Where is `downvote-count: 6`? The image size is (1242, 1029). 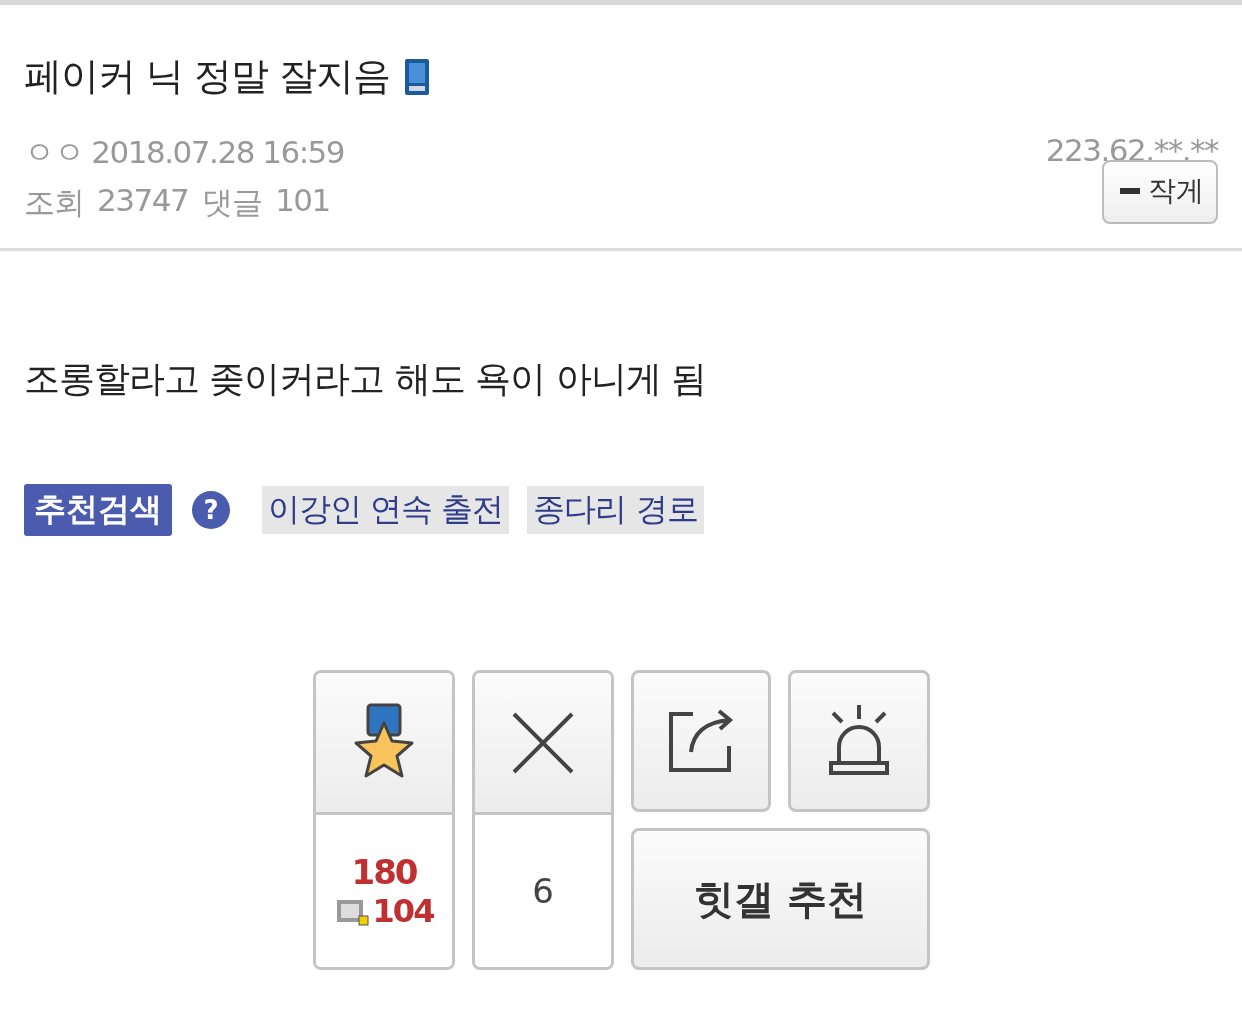
downvote-count: 6 is located at coordinates (543, 891).